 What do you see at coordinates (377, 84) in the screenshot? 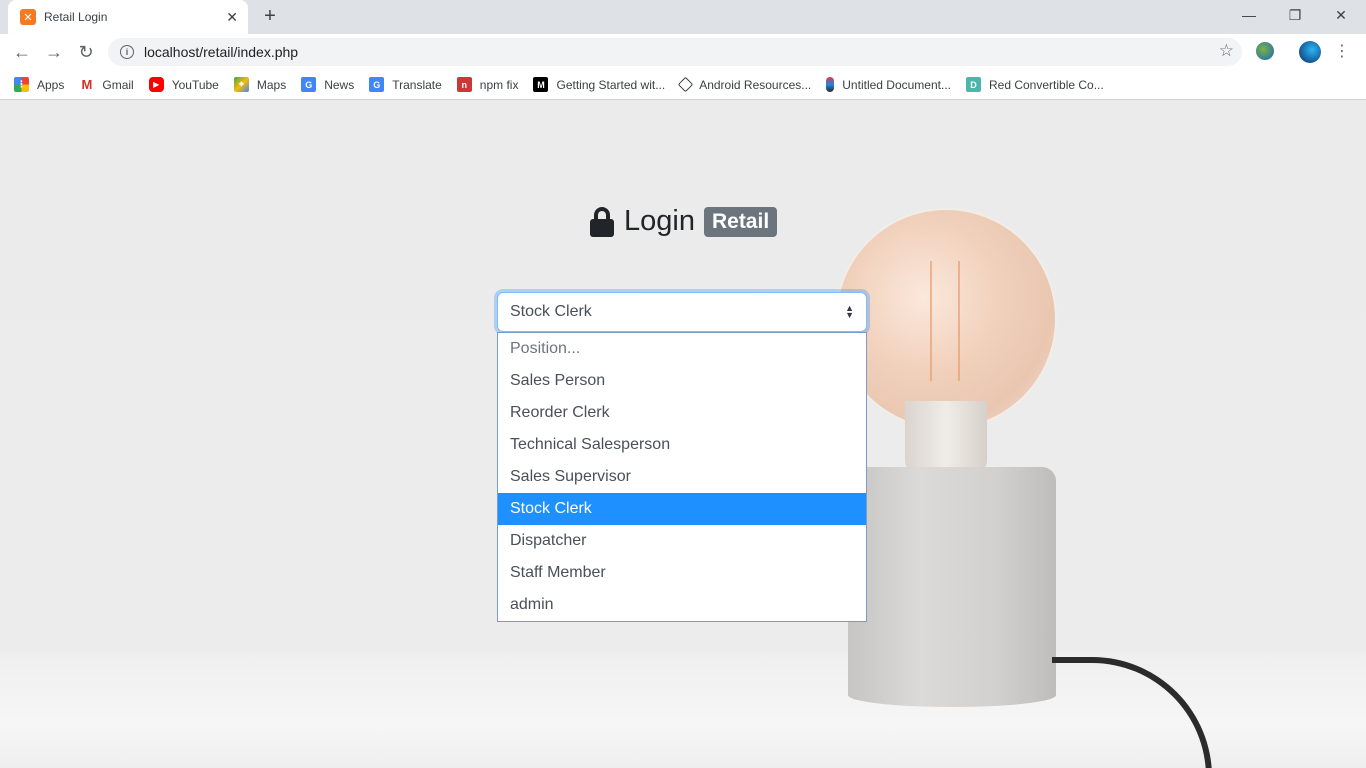
I see `translate-icon: G` at bounding box center [377, 84].